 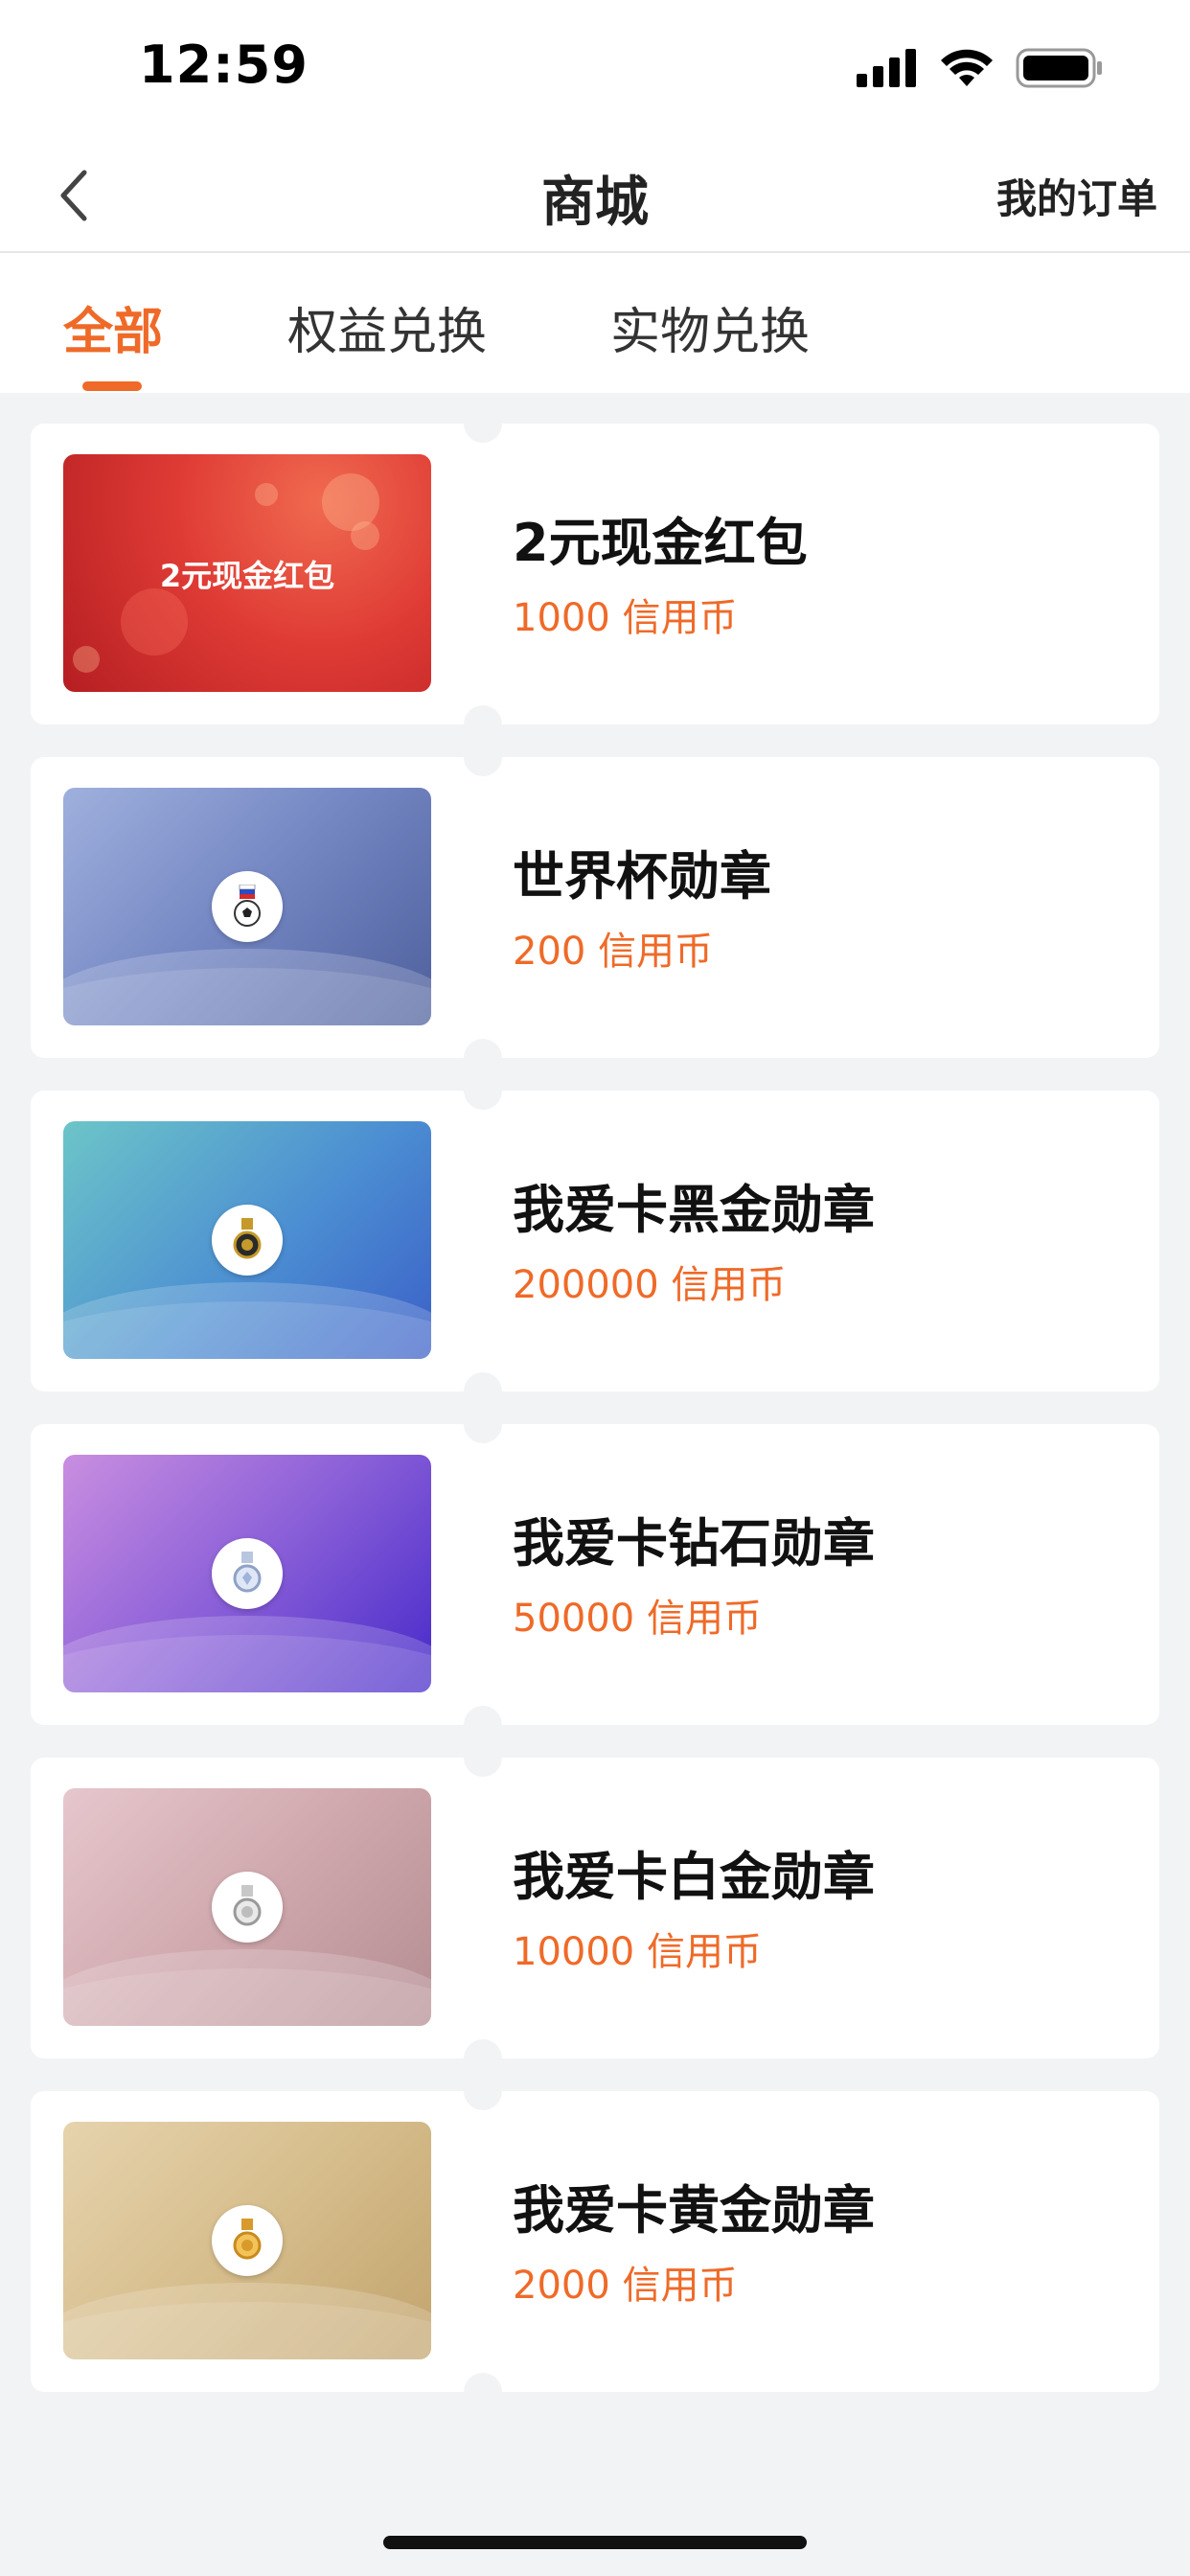 What do you see at coordinates (642, 876) in the screenshot?
I see `product-title: 世界杯勋章` at bounding box center [642, 876].